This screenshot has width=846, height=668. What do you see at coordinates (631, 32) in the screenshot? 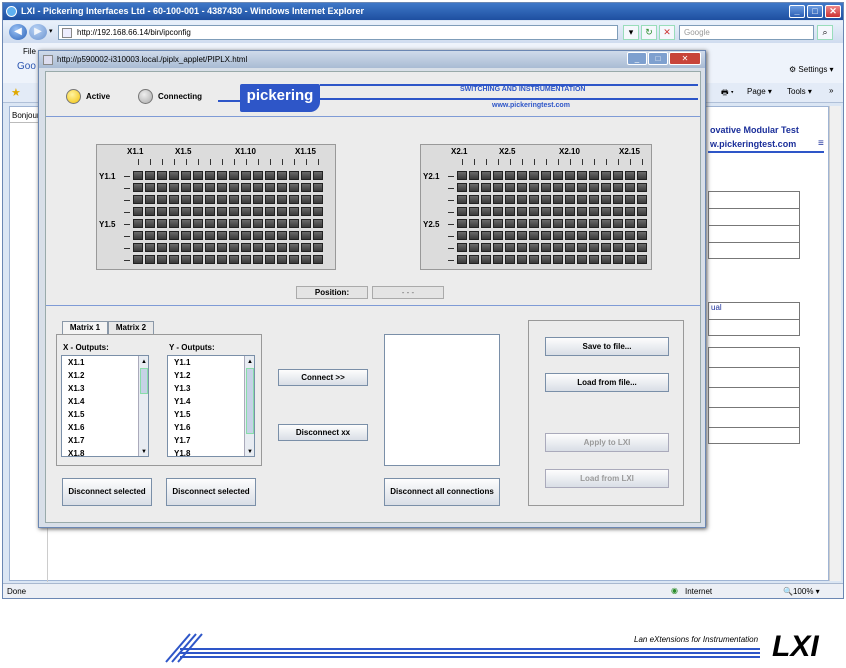
I see `address-dropdown-icon: ▾` at bounding box center [631, 32].